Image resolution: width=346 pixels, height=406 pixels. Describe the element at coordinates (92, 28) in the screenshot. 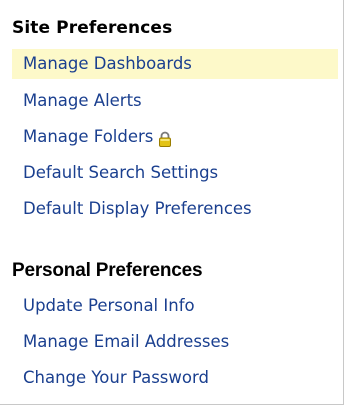

I see `site-preferences-heading: Site Preferences` at that location.